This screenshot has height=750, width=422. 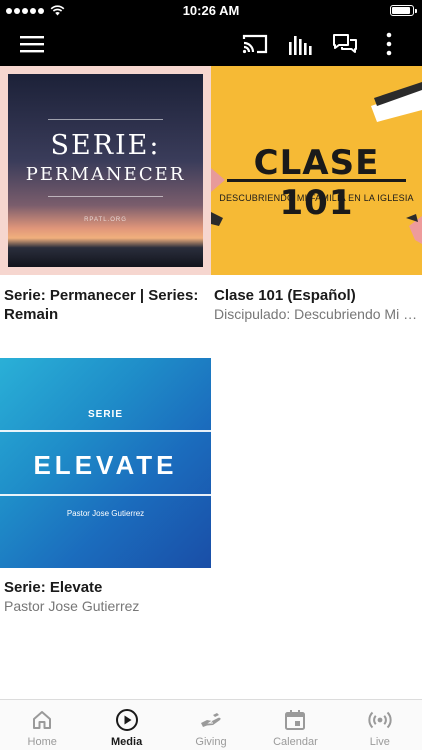 I want to click on tab-home: Home, so click(x=42, y=725).